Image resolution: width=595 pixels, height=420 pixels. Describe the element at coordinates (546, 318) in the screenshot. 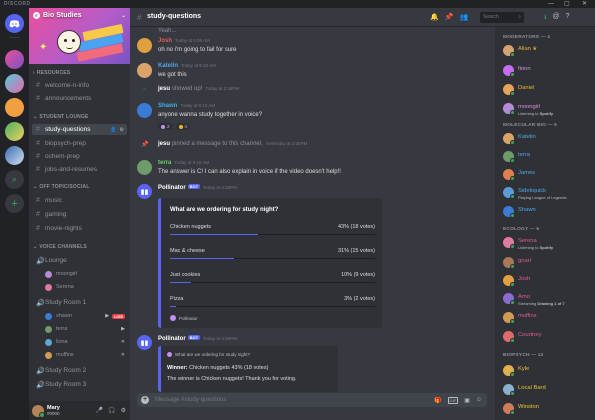

I see `member-item: muffins` at that location.